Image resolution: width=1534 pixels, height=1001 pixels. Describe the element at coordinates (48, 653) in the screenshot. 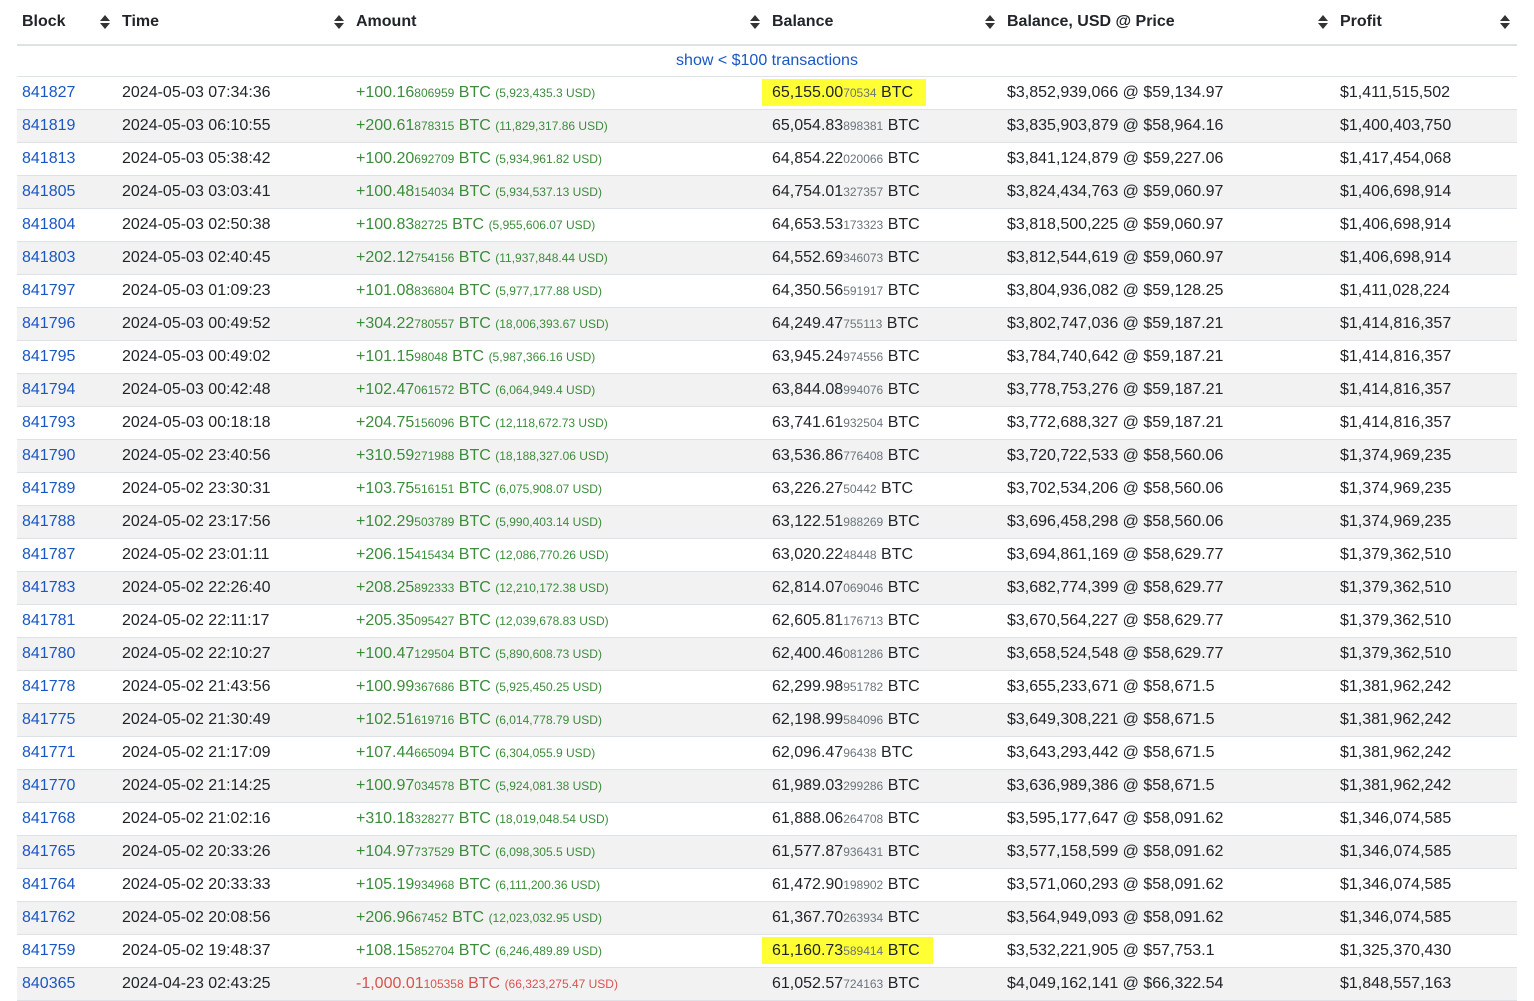

I see `block-link: 841780` at that location.